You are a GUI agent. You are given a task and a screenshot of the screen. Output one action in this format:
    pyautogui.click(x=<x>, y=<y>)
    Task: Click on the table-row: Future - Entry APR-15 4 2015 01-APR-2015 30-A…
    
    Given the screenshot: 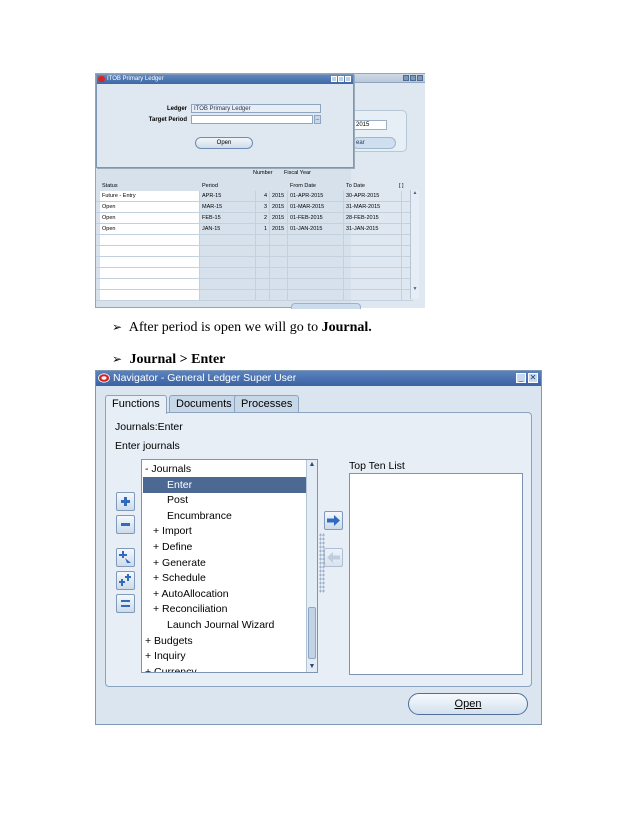 What is the action you would take?
    pyautogui.click(x=254, y=196)
    